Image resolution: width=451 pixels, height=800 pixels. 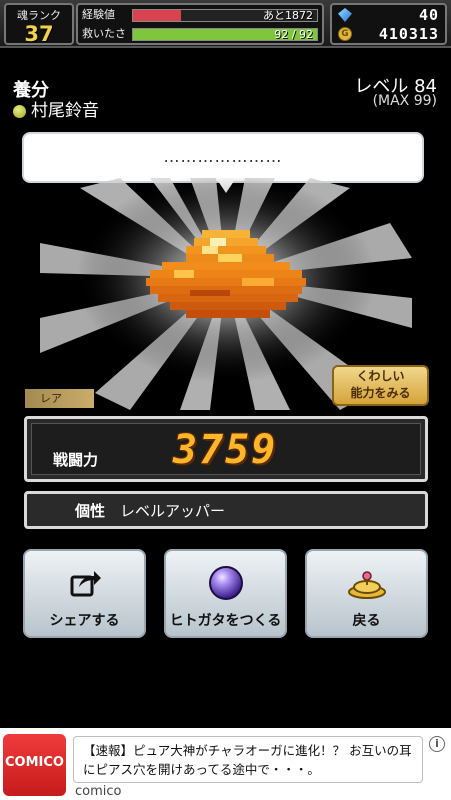 What do you see at coordinates (104, 33) in the screenshot?
I see `saved-label: 救いたさ` at bounding box center [104, 33].